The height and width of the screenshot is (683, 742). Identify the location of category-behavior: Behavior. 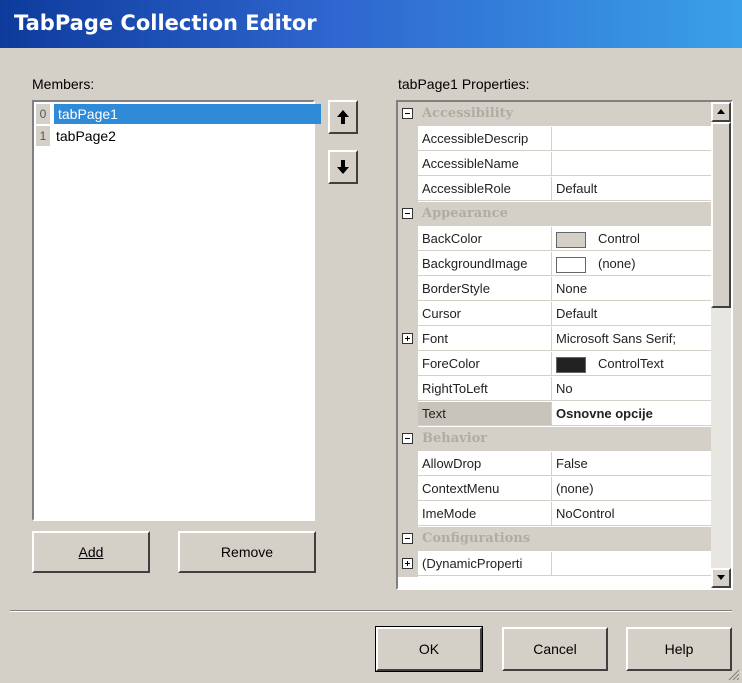
(554, 439).